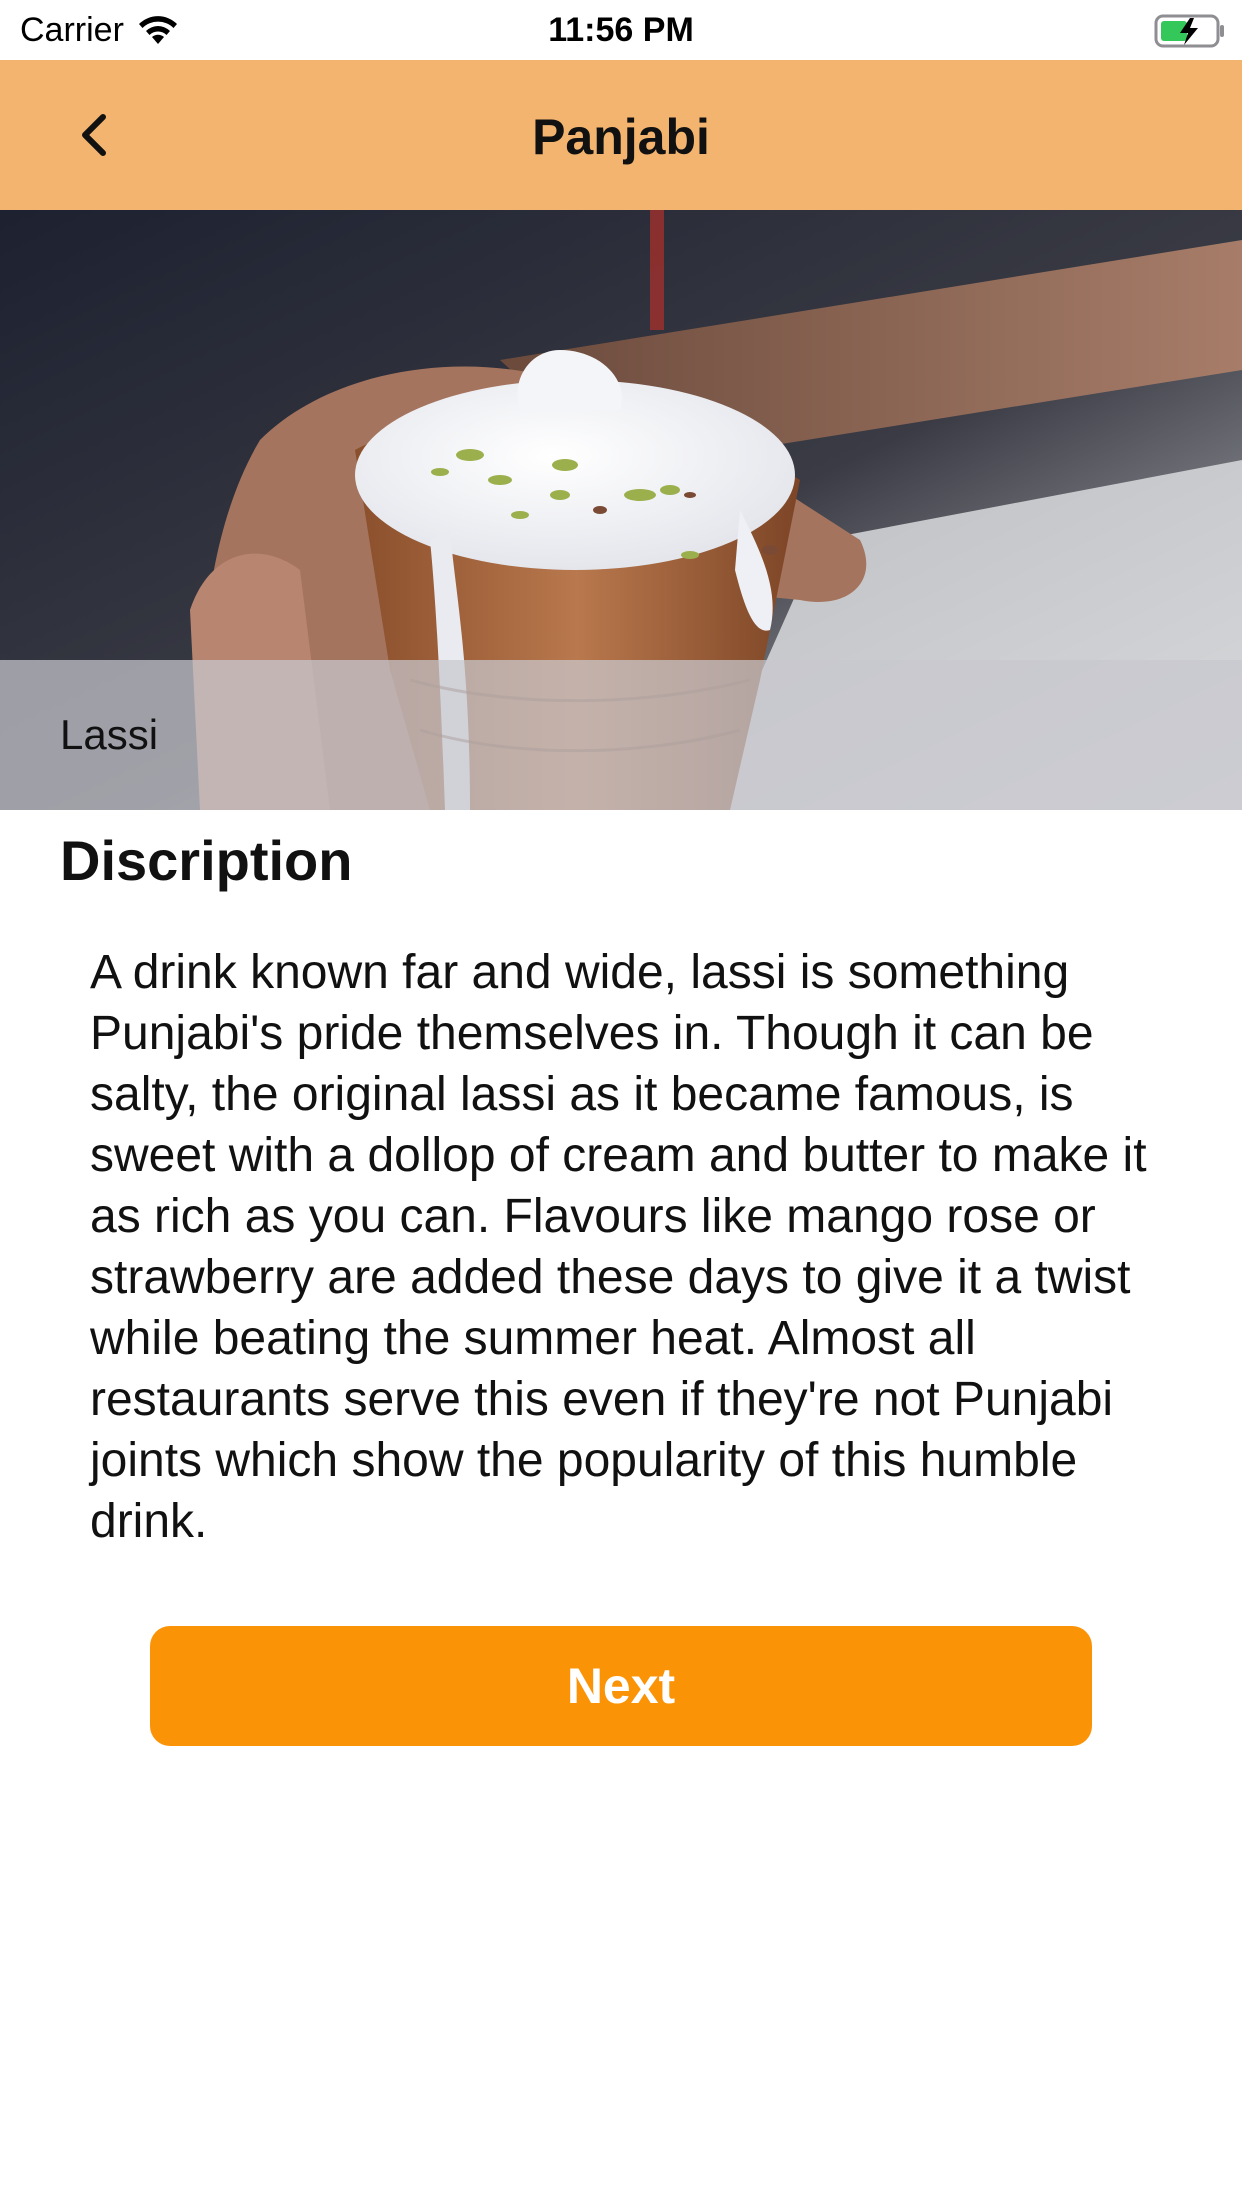 The height and width of the screenshot is (2208, 1242). I want to click on next-button: Next, so click(621, 1686).